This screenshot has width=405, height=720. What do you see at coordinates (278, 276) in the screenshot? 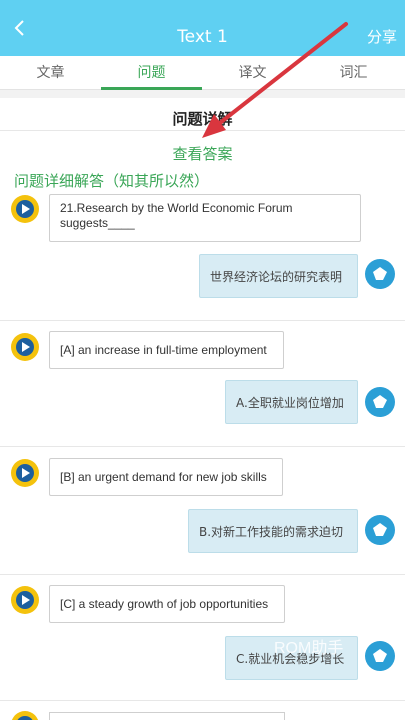
I see `answer-bubble: 世界经济论坛的研究表明` at bounding box center [278, 276].